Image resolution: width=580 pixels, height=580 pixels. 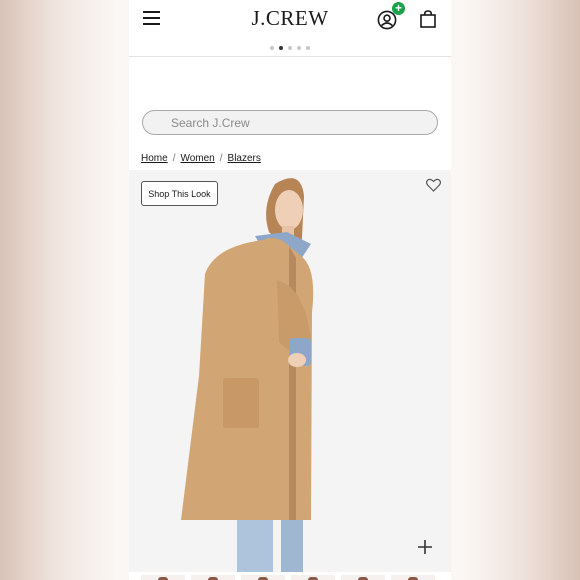 I want to click on breadcrumb: Home / Women / Blazers, so click(x=201, y=158).